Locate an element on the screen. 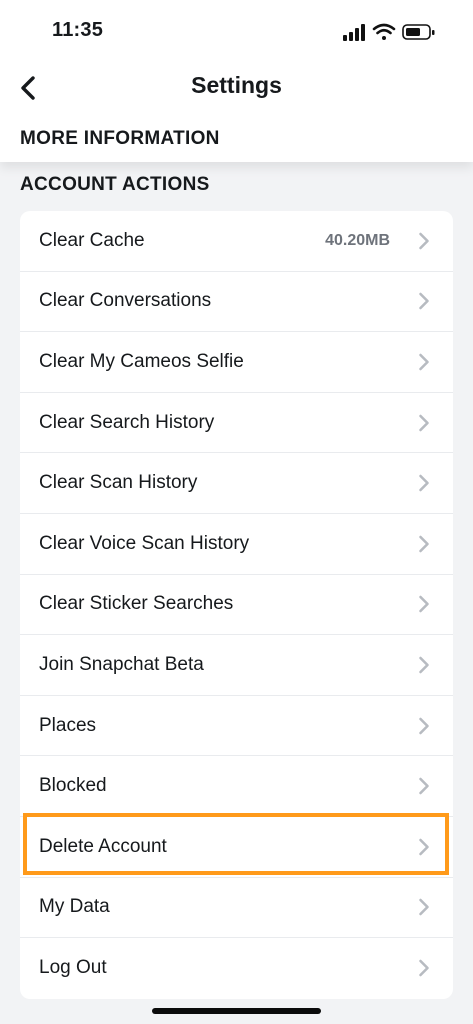 This screenshot has width=473, height=1024. list-item-join-snapchat-beta: Join Snapchat Beta is located at coordinates (236, 665).